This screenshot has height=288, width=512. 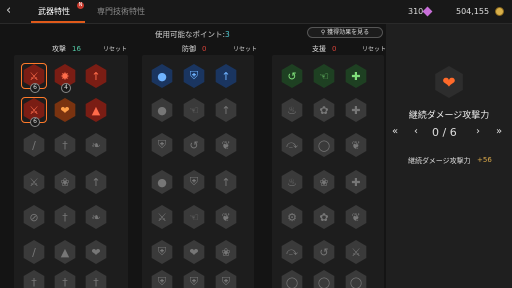 I want to click on fang-icon: ▲, so click(x=96, y=110).